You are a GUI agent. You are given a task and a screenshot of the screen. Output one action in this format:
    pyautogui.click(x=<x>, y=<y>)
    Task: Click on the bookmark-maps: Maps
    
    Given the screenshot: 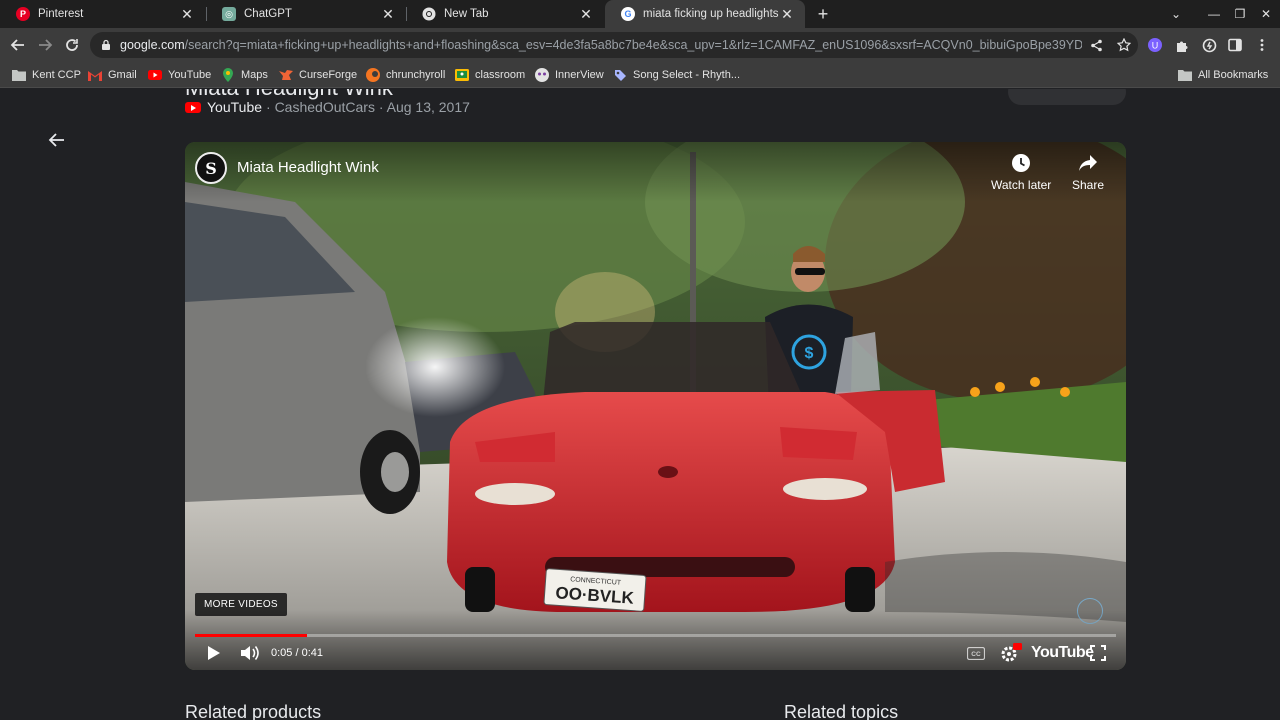 What is the action you would take?
    pyautogui.click(x=244, y=75)
    